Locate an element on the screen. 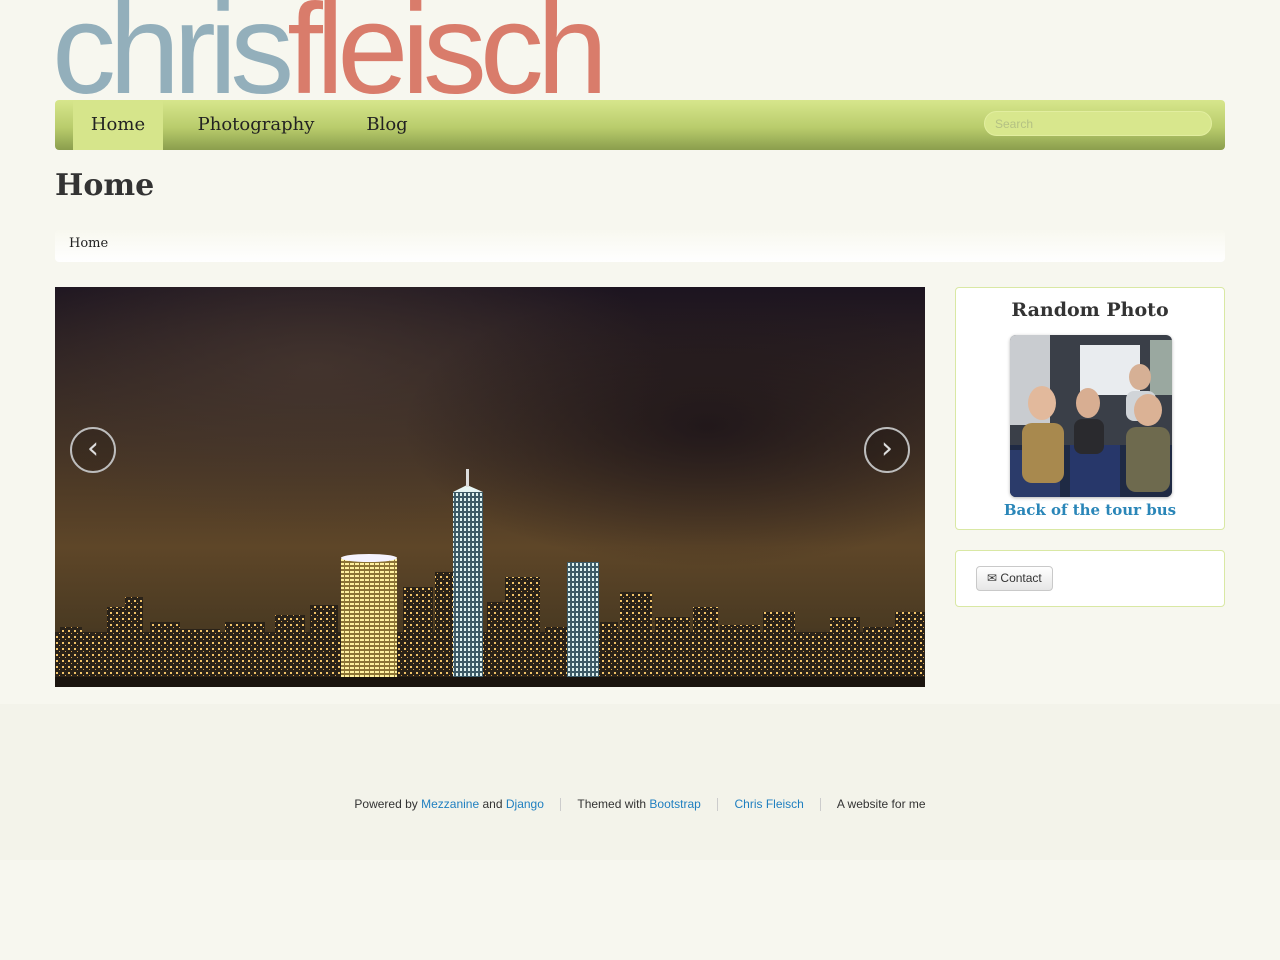  tour-bus-photo is located at coordinates (1091, 416).